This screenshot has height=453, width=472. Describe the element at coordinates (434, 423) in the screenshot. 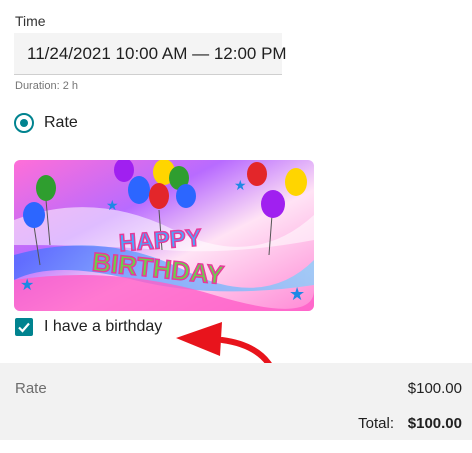

I see `total-value: $100.00` at that location.